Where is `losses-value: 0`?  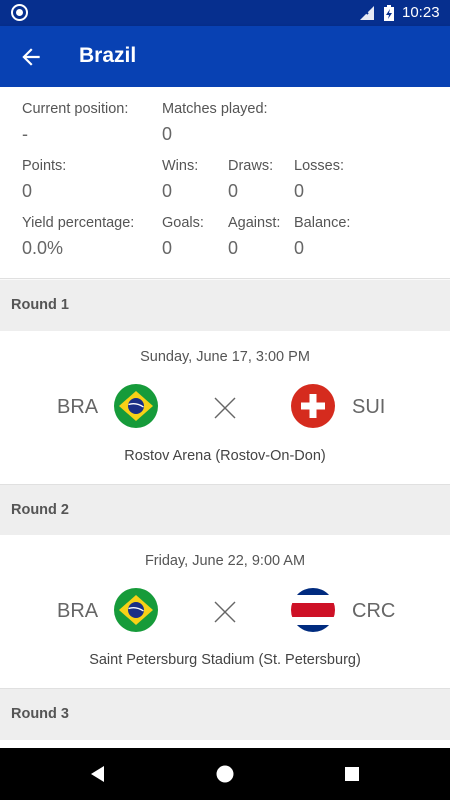
losses-value: 0 is located at coordinates (299, 191).